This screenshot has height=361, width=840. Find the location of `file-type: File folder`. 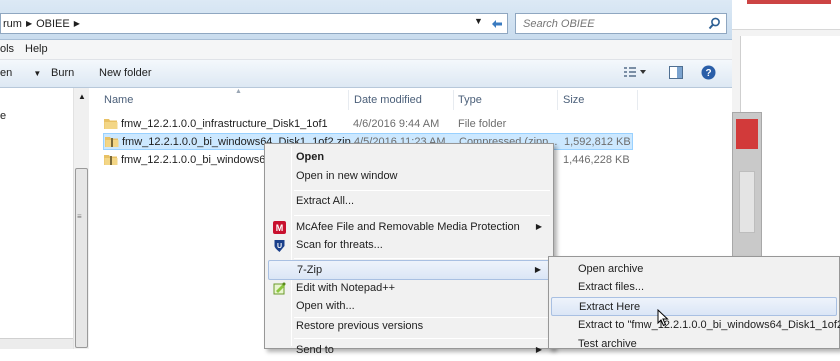

file-type: File folder is located at coordinates (482, 124).